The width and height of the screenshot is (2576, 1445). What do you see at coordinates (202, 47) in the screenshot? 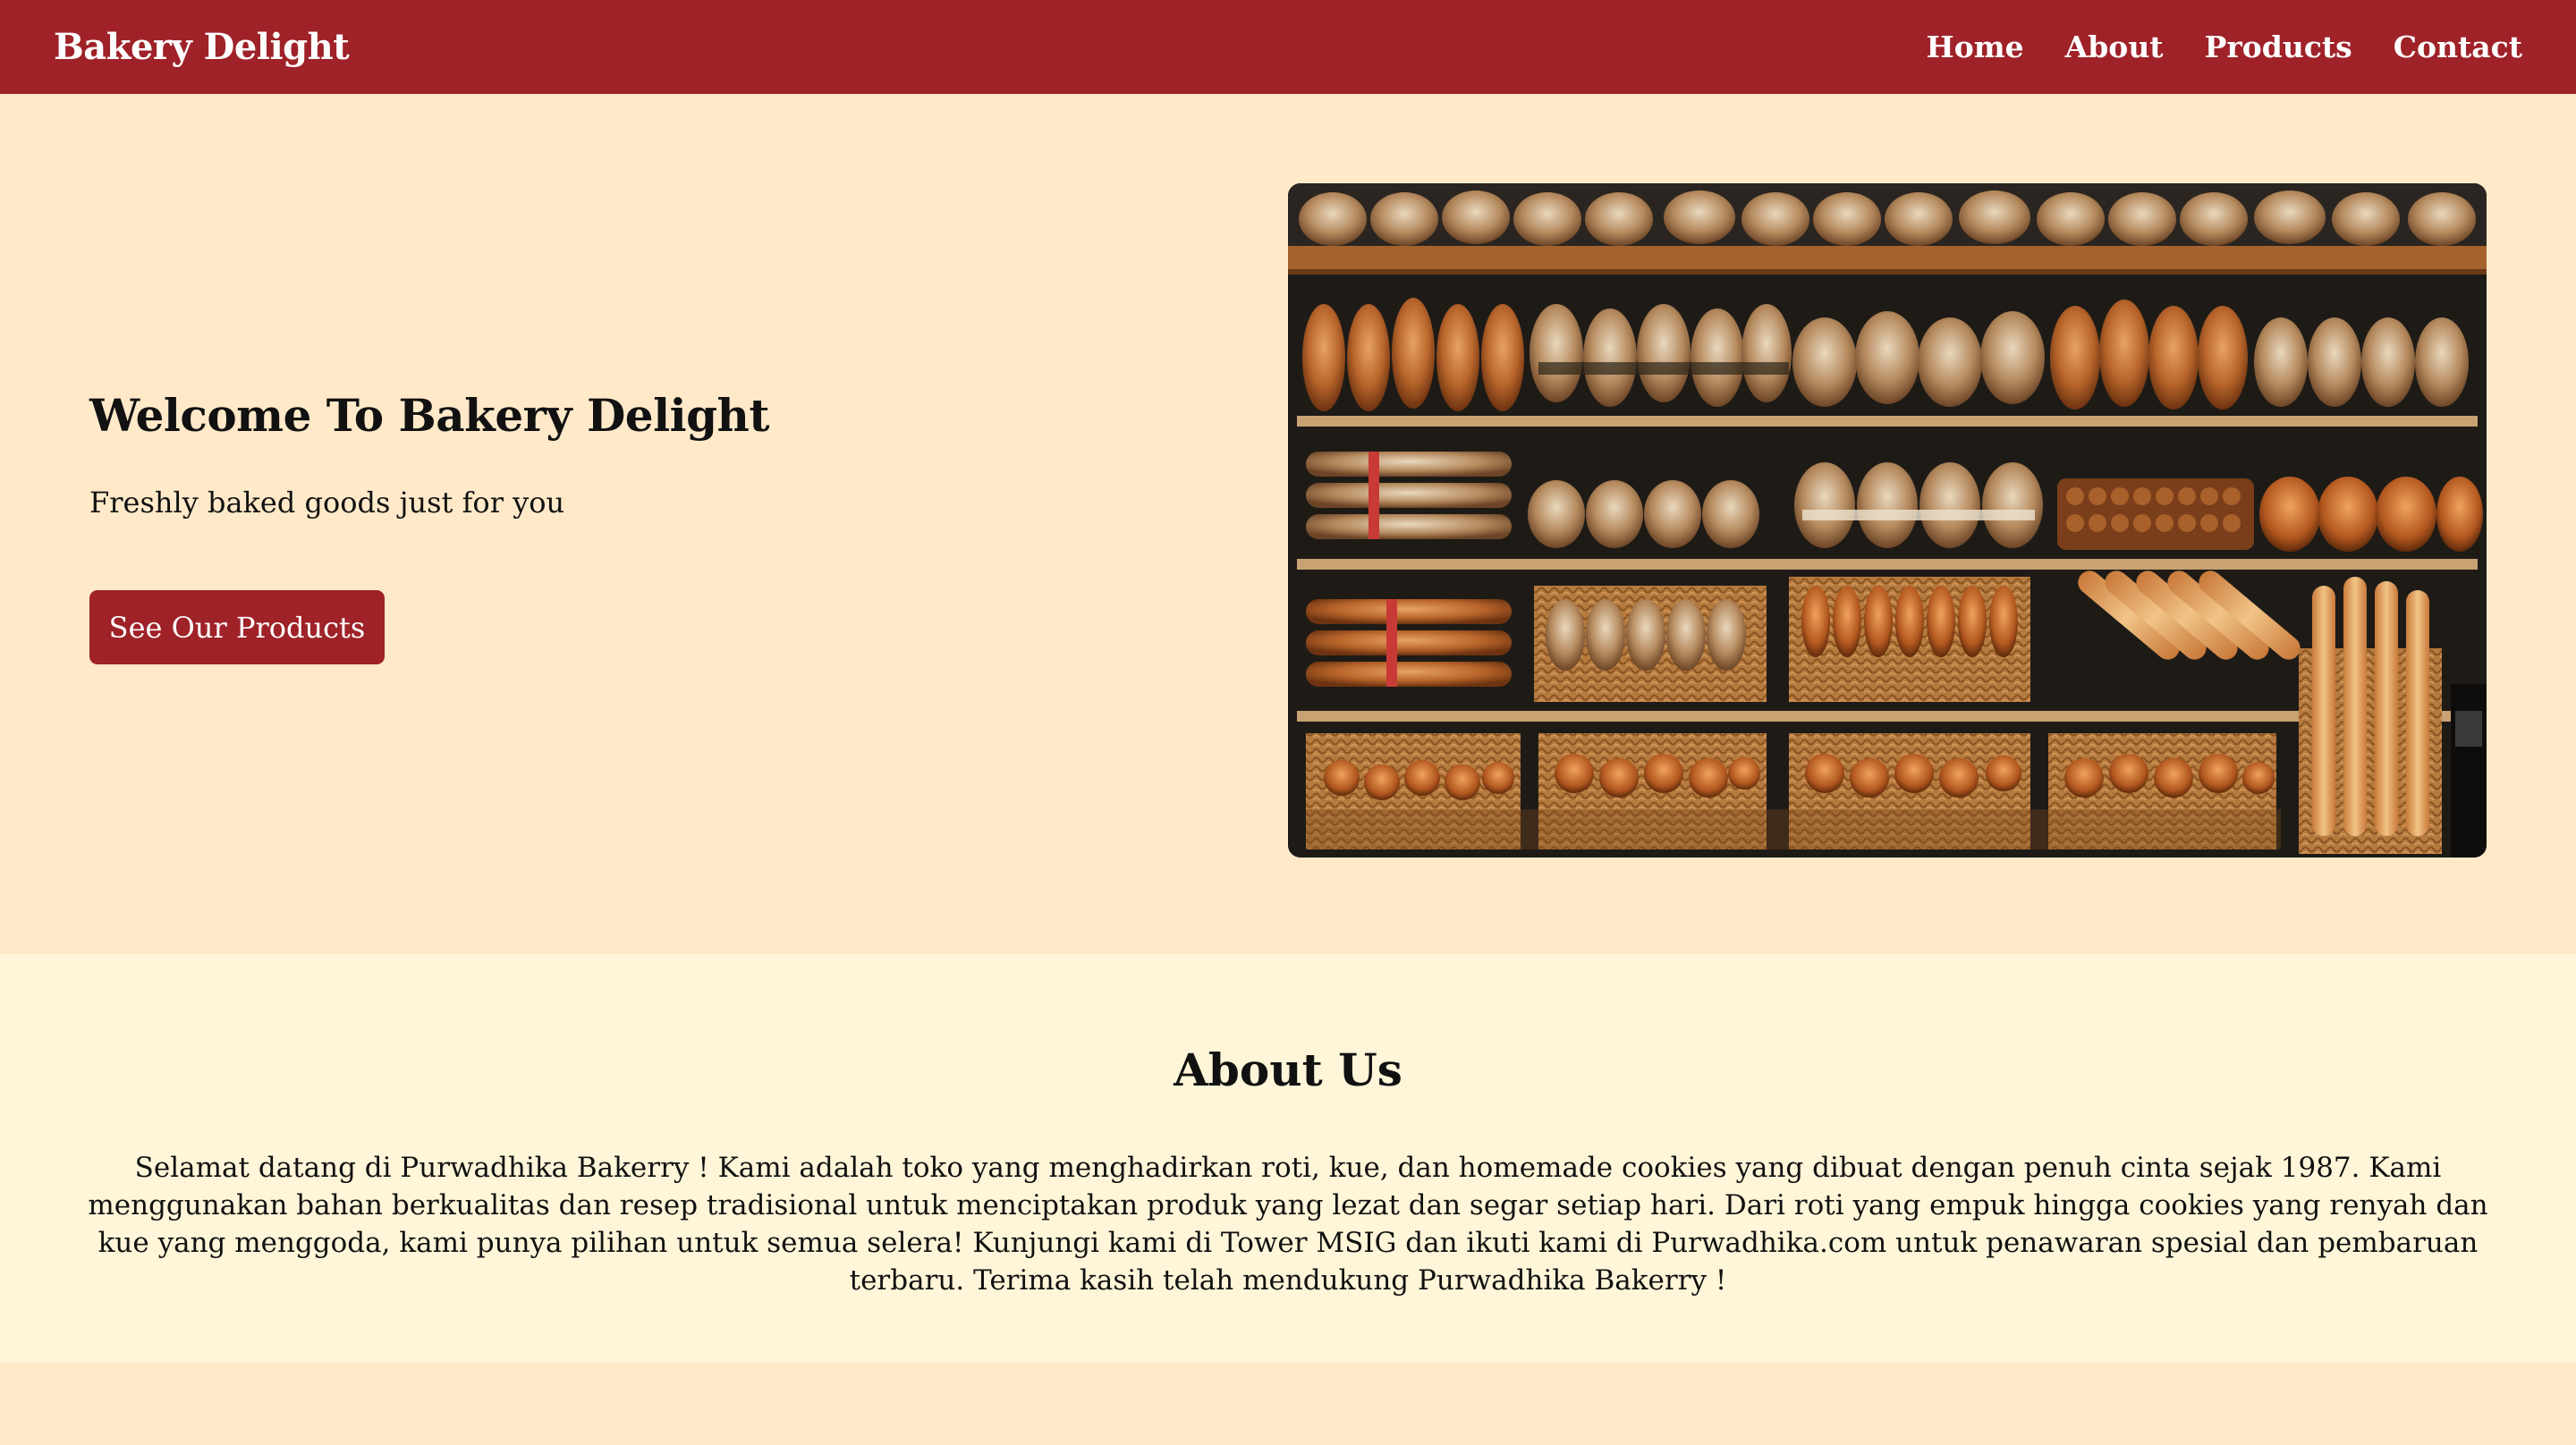
I see `brand-logo: Bakery Delight` at bounding box center [202, 47].